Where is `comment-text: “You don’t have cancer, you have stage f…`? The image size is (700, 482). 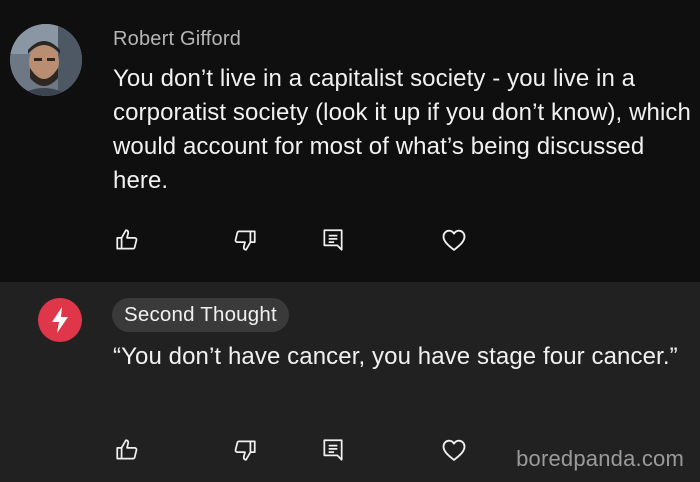
comment-text: “You don’t have cancer, you have stage f… is located at coordinates (395, 356).